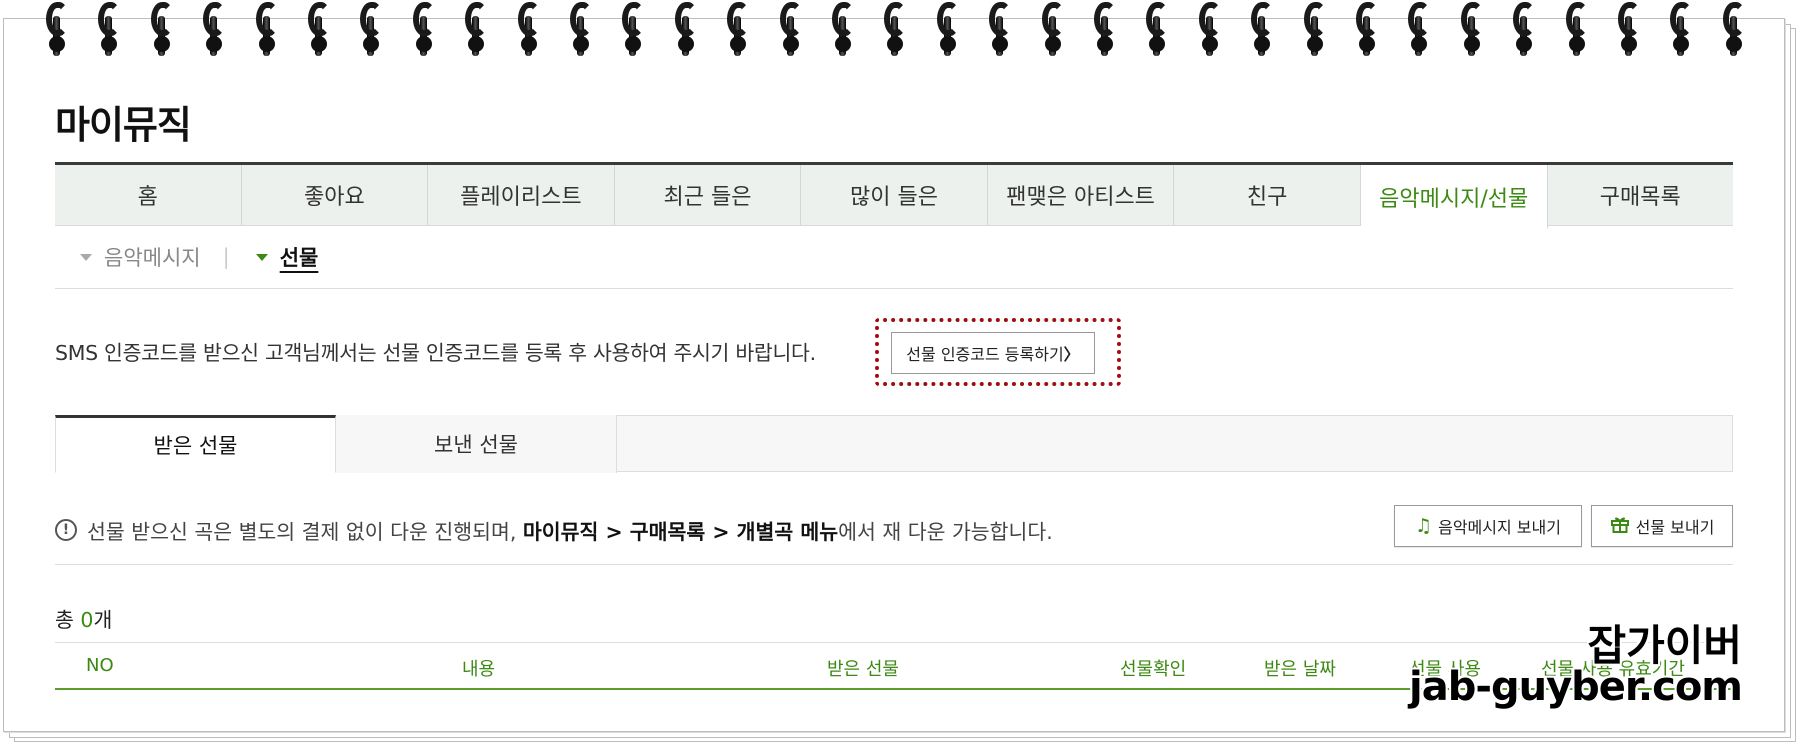 This screenshot has height=747, width=1800. I want to click on tab-likes: 좋아요, so click(335, 195).